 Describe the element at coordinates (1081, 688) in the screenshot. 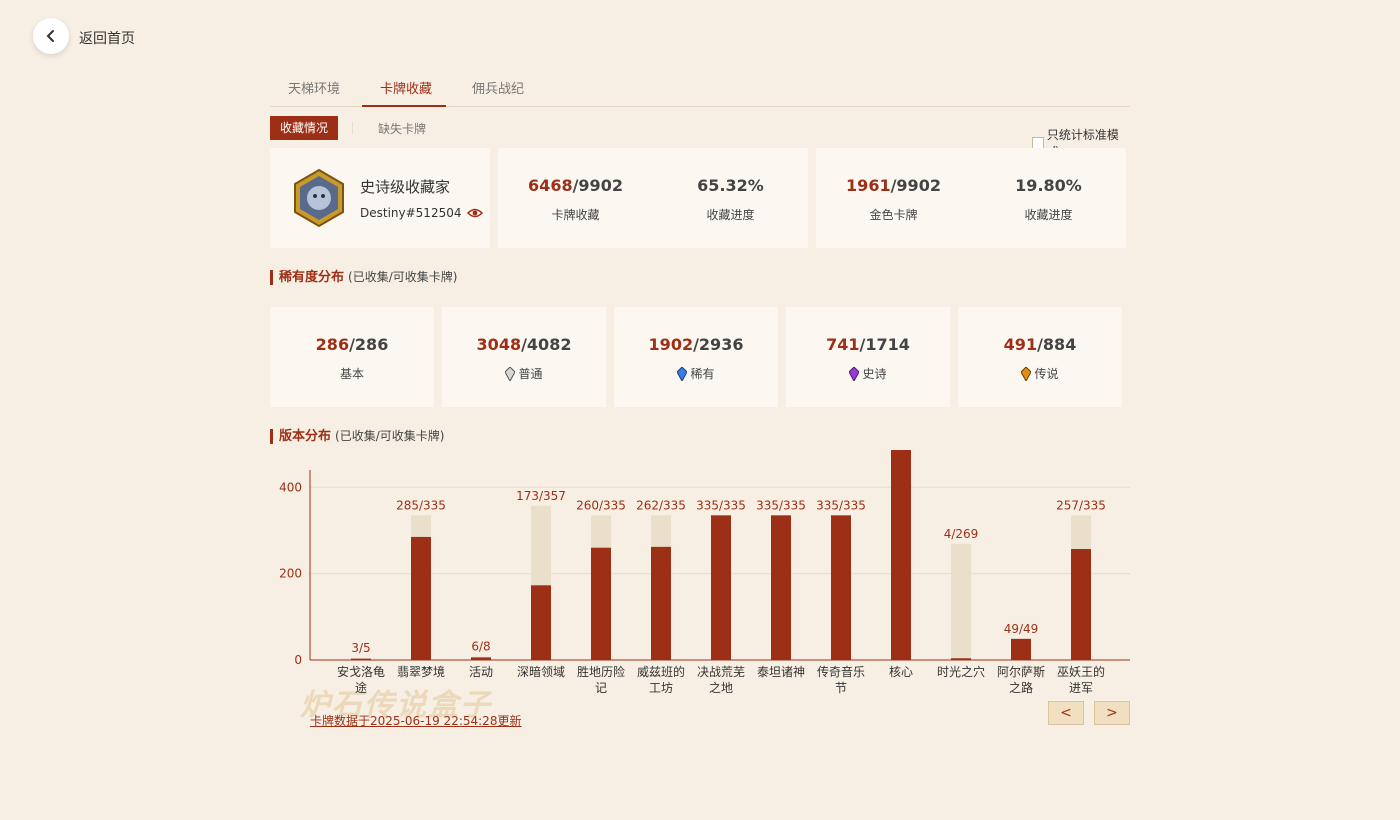

I see `x-tick-label: 进军` at that location.